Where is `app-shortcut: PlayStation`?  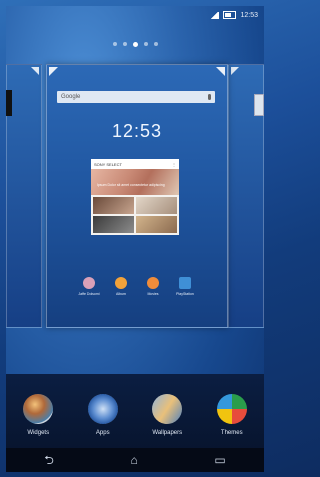
app-shortcut: PlayStation is located at coordinates (185, 286).